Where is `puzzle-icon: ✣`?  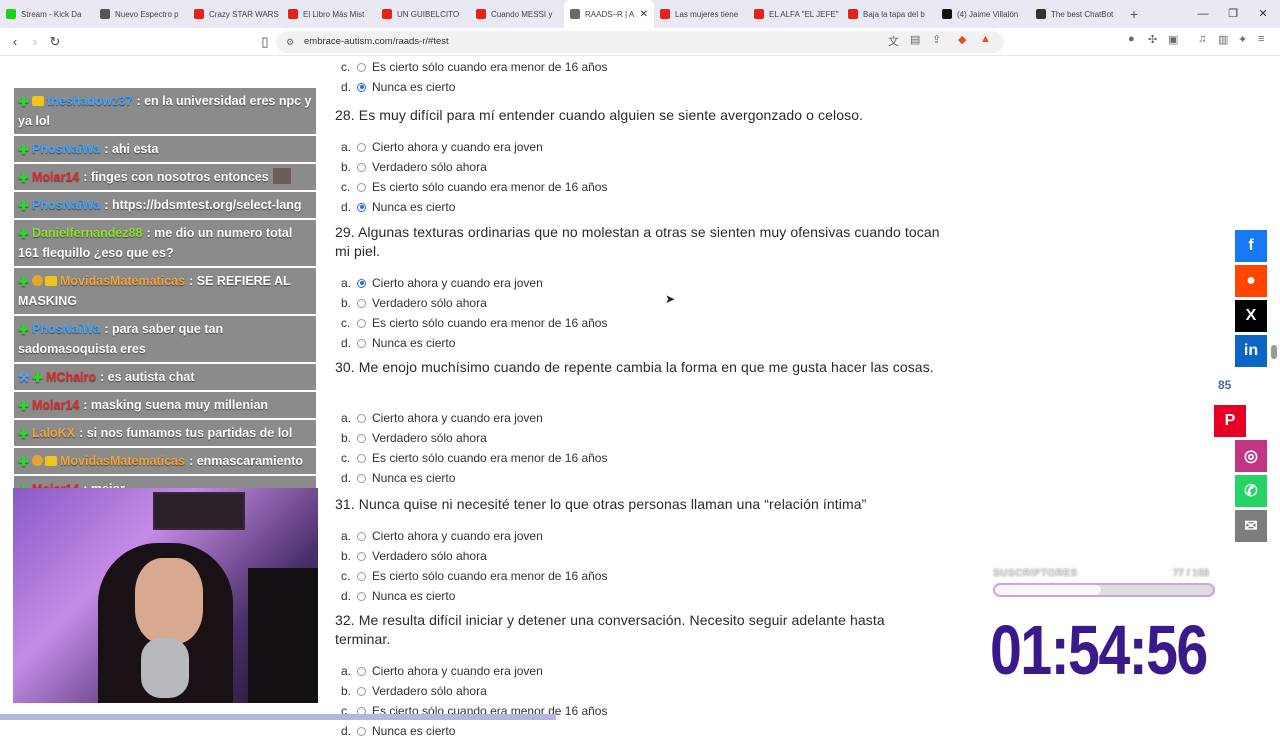
puzzle-icon: ✣ is located at coordinates (1152, 39).